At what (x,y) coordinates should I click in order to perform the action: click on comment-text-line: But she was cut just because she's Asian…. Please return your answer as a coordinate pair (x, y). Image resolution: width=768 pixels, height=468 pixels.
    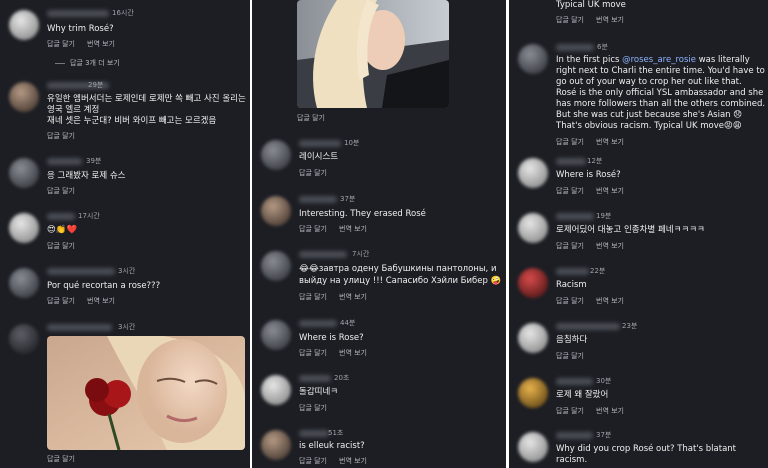
    Looking at the image, I should click on (649, 115).